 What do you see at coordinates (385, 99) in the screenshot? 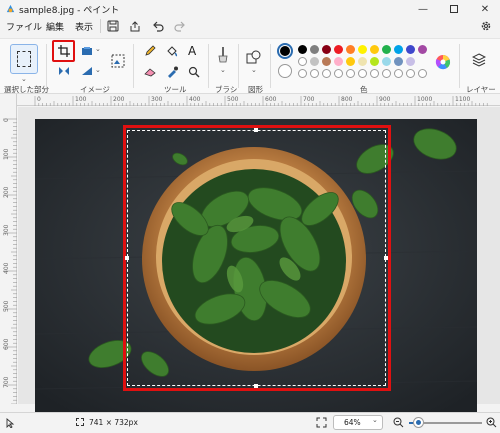
I see `ruler-label: 900` at bounding box center [385, 99].